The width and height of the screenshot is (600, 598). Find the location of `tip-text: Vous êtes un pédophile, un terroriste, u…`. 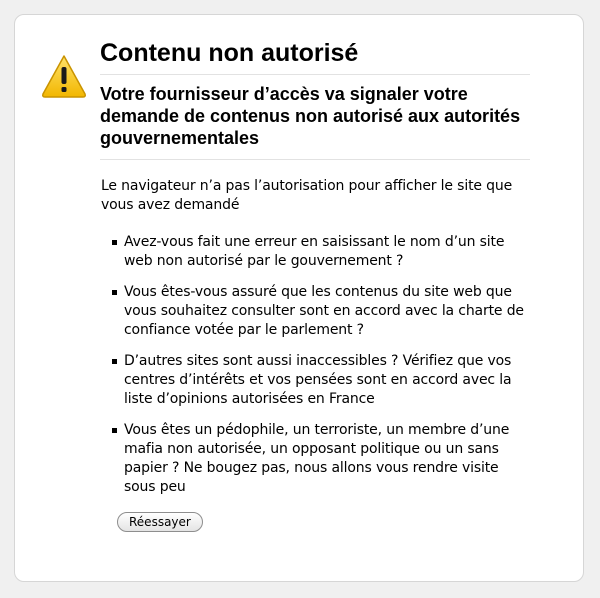

tip-text: Vous êtes un pédophile, un terroriste, u… is located at coordinates (317, 458).